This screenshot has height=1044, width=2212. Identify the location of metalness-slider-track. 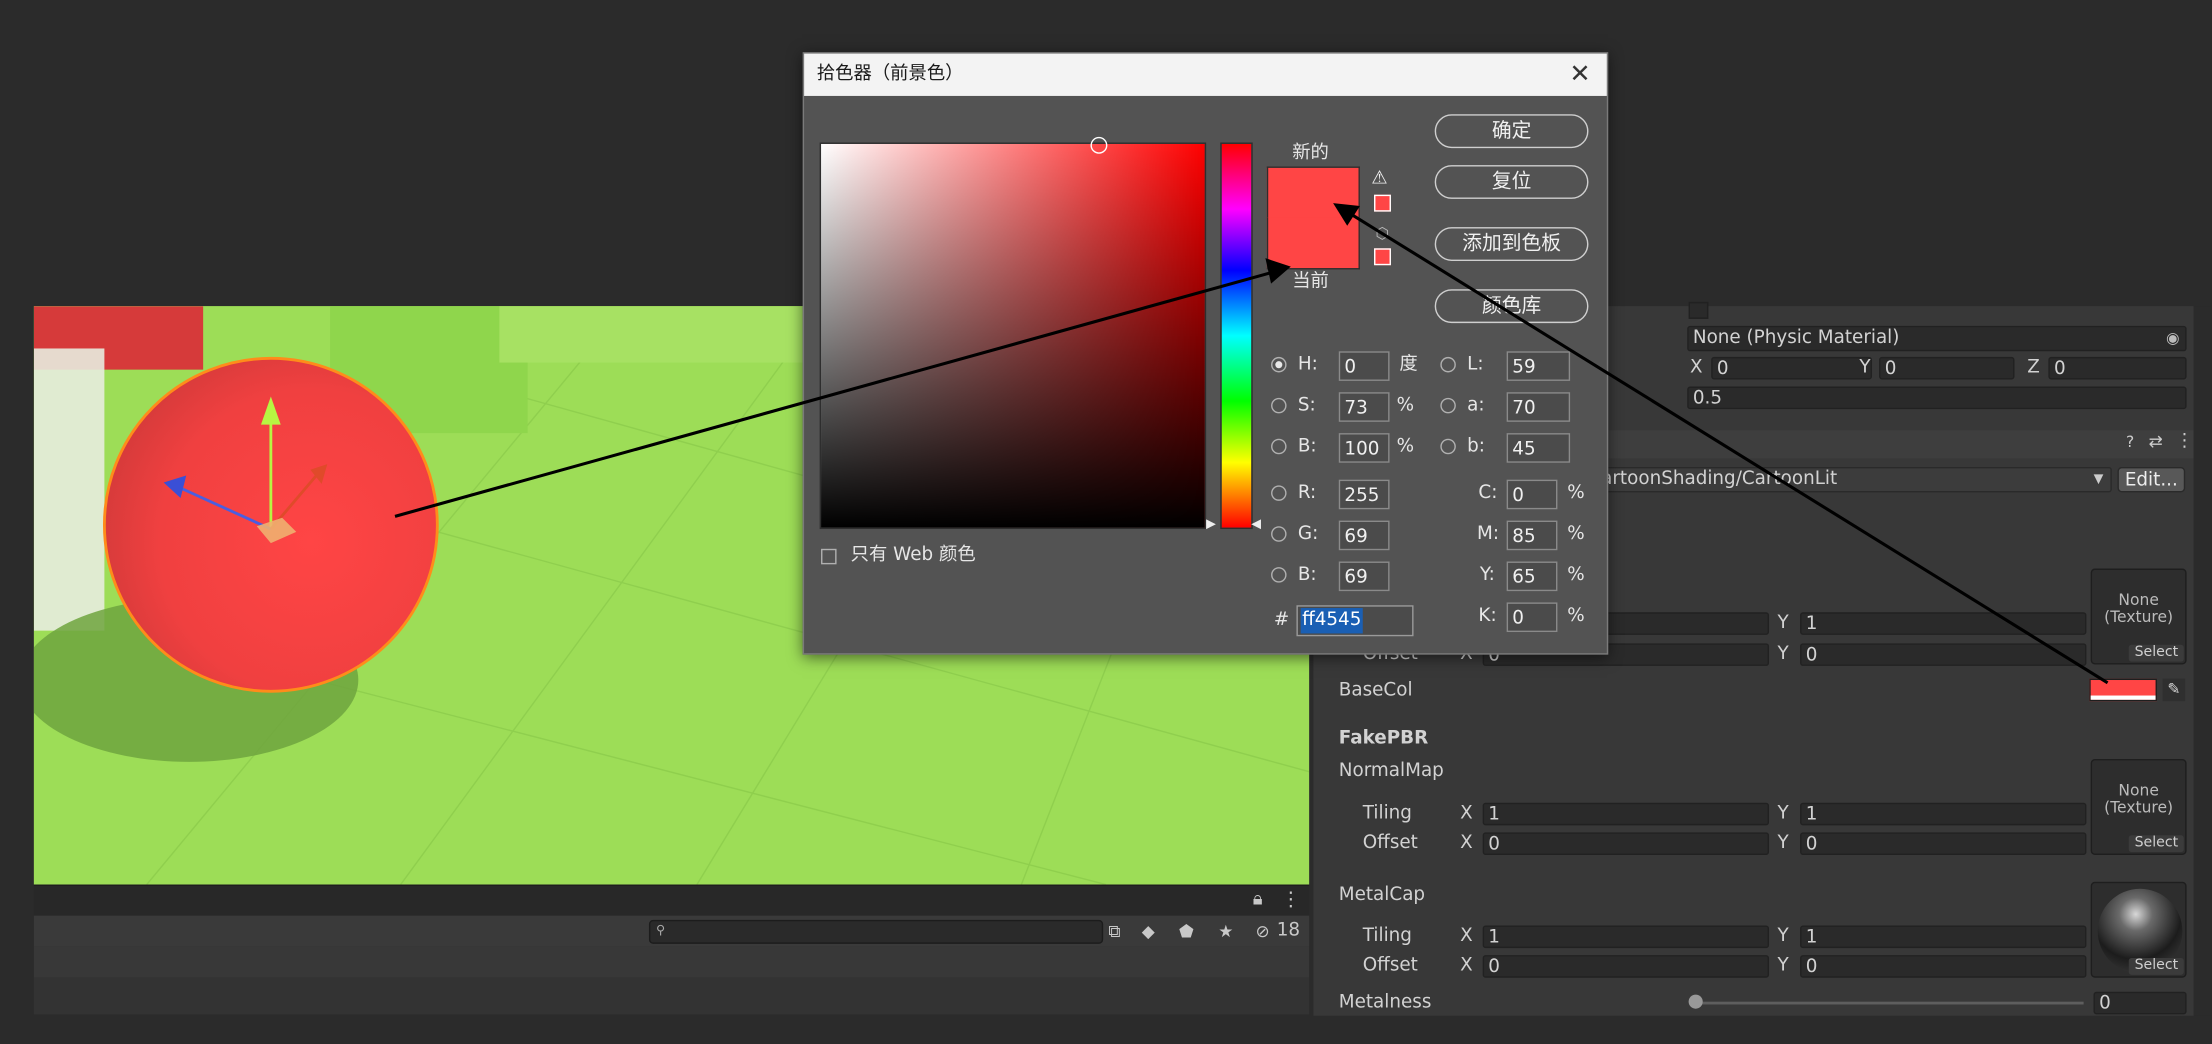
(1889, 1003).